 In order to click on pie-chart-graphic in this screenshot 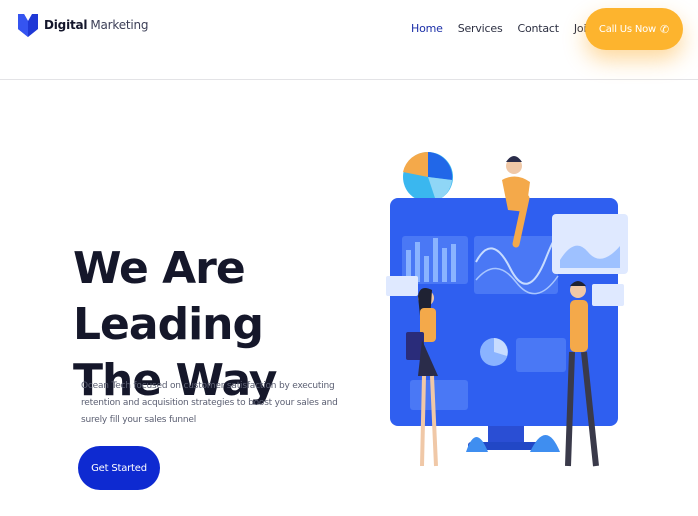, I will do `click(428, 176)`.